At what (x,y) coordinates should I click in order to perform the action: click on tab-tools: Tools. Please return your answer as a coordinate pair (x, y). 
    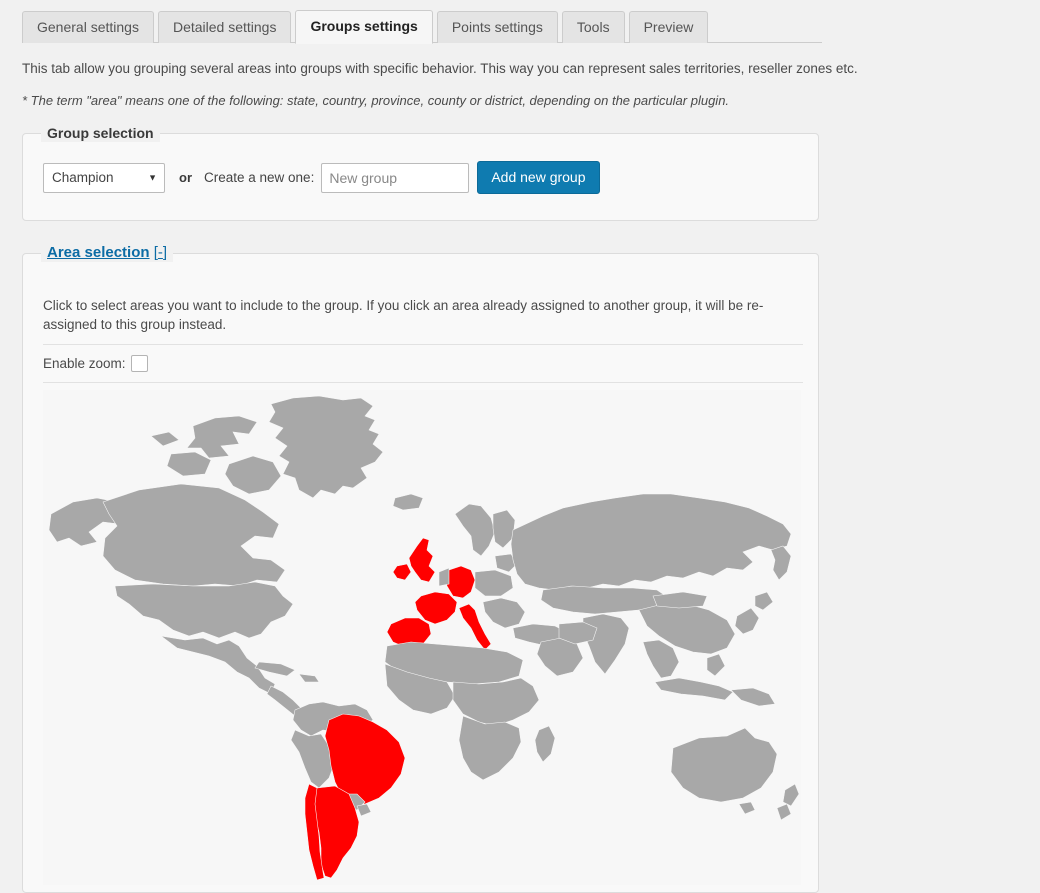
    Looking at the image, I should click on (593, 27).